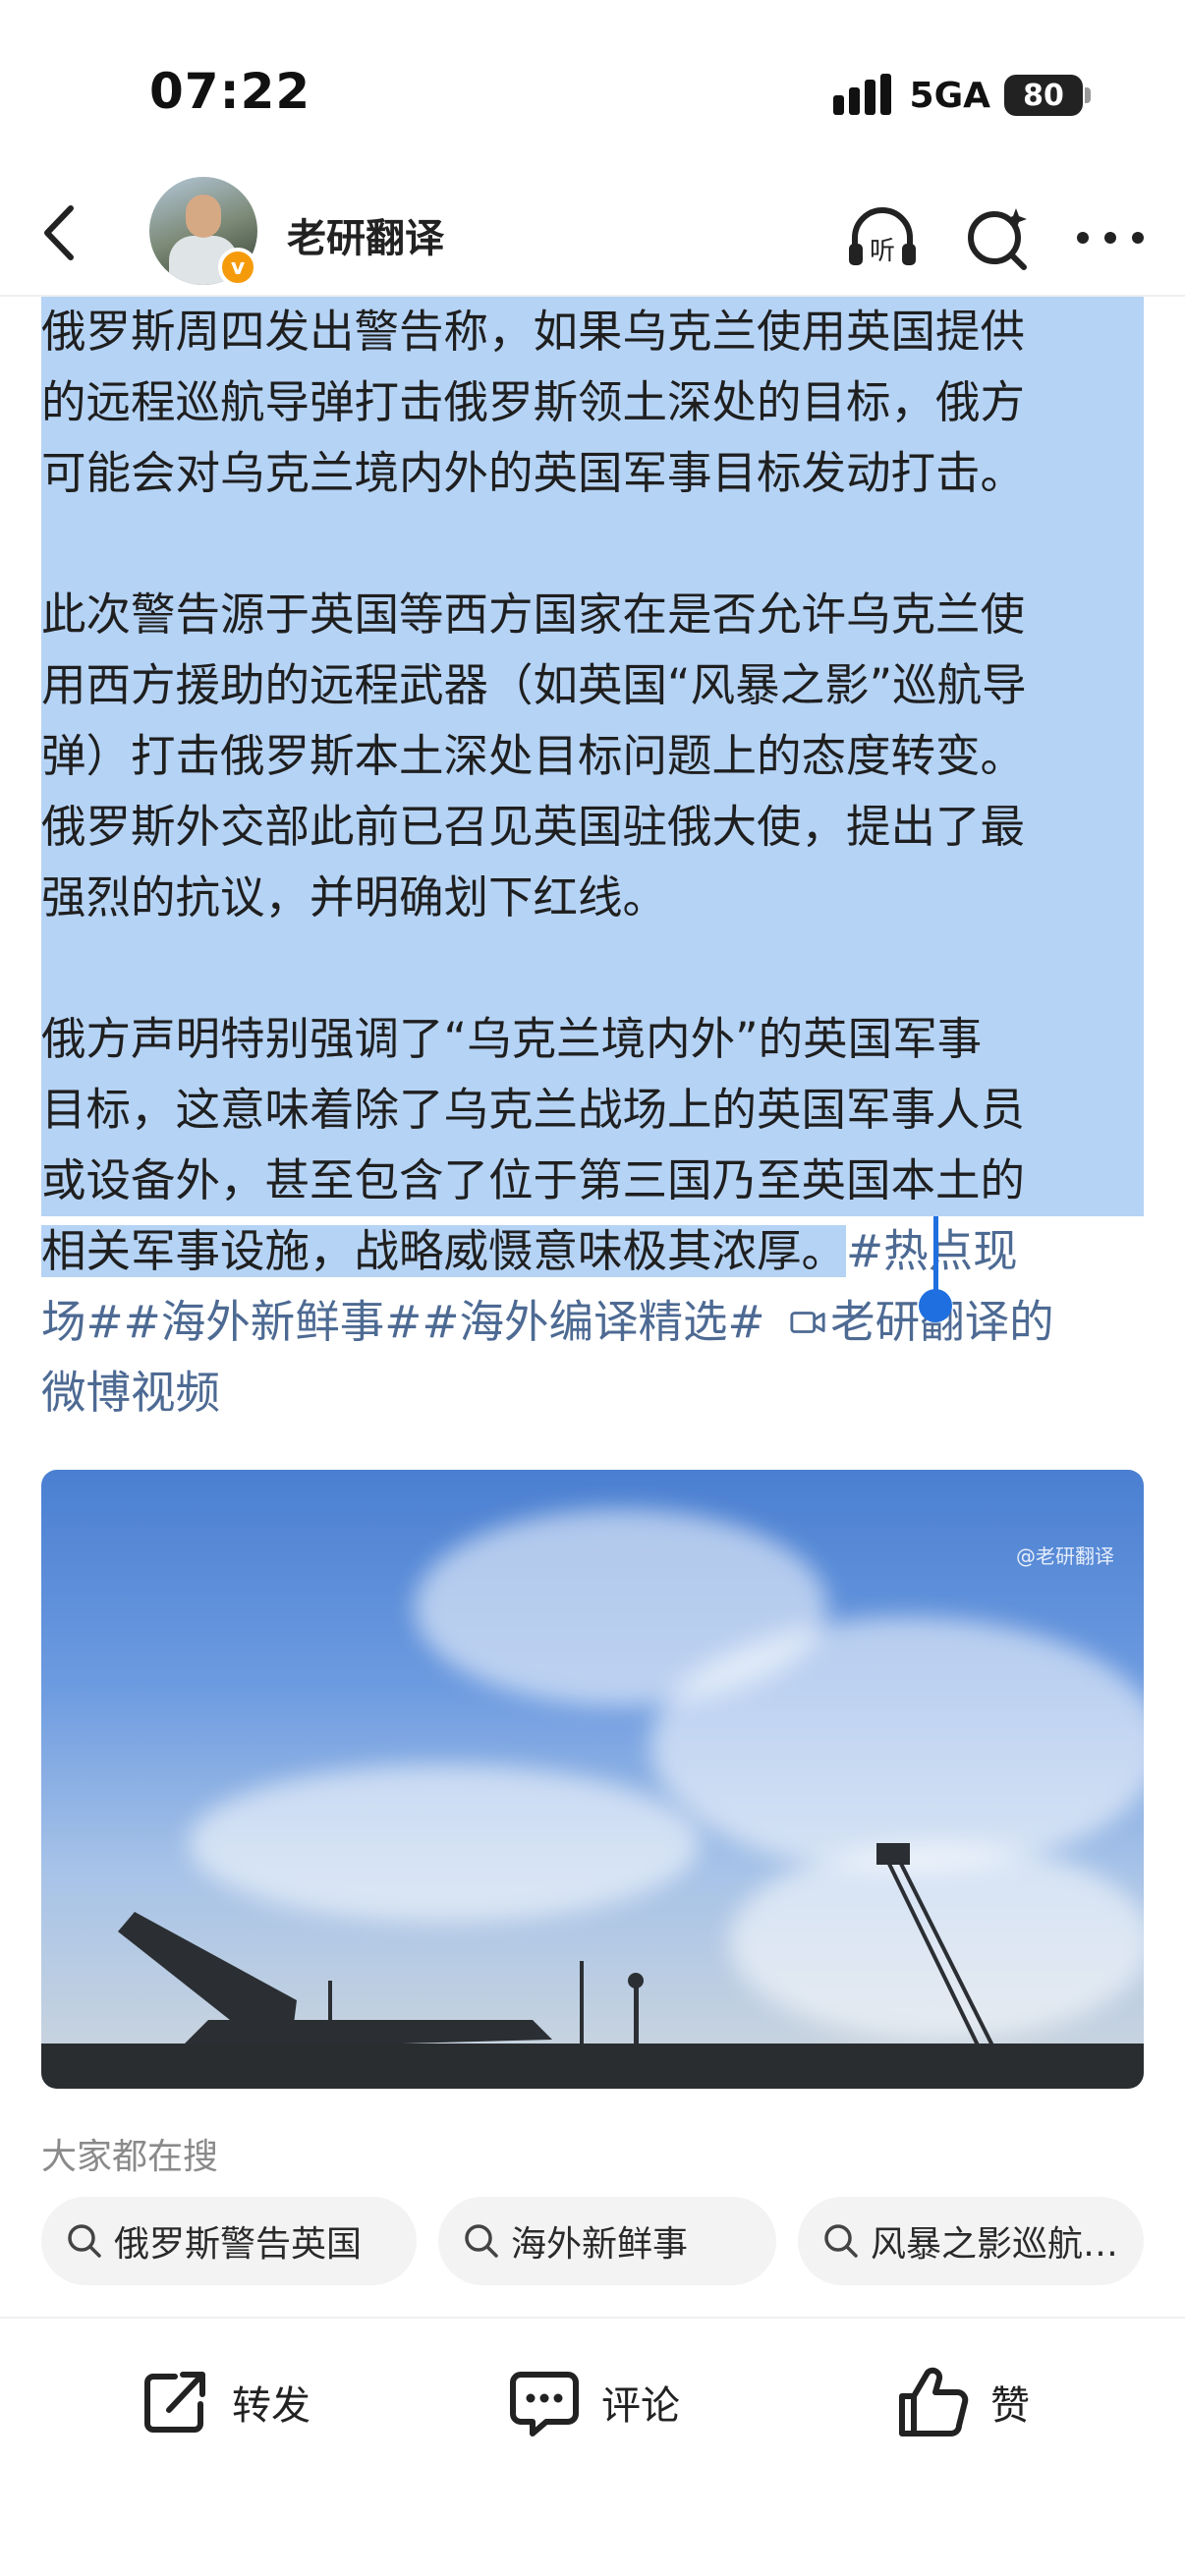 The image size is (1185, 2576). Describe the element at coordinates (354, 897) in the screenshot. I see `post-text-line: 强烈的抗议，并明确划下红线。` at that location.